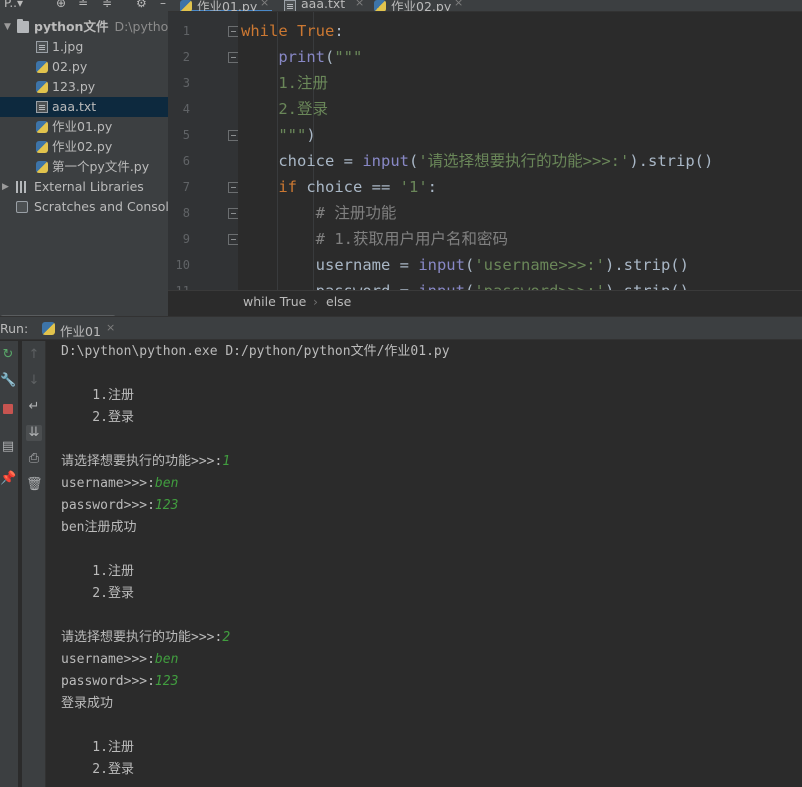  Describe the element at coordinates (34, 355) in the screenshot. I see `arrow-up-icon: ↑` at that location.